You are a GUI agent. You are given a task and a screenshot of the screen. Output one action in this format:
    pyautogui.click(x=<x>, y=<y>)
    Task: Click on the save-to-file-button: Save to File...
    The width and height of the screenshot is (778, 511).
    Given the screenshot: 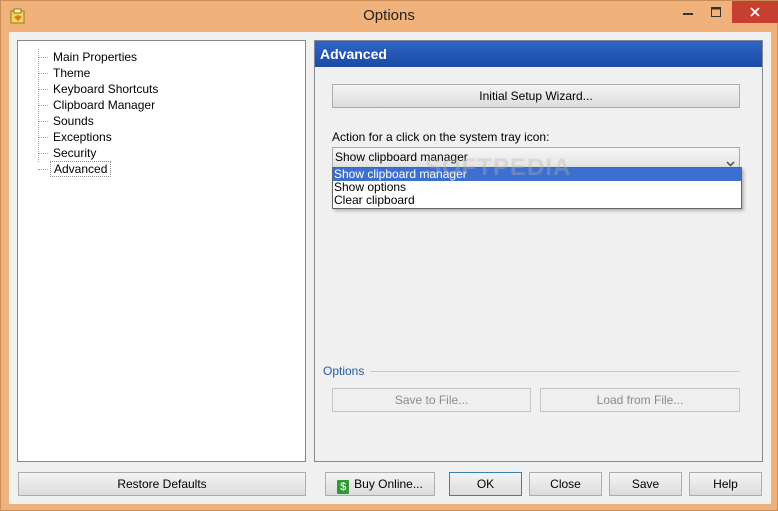 What is the action you would take?
    pyautogui.click(x=431, y=400)
    